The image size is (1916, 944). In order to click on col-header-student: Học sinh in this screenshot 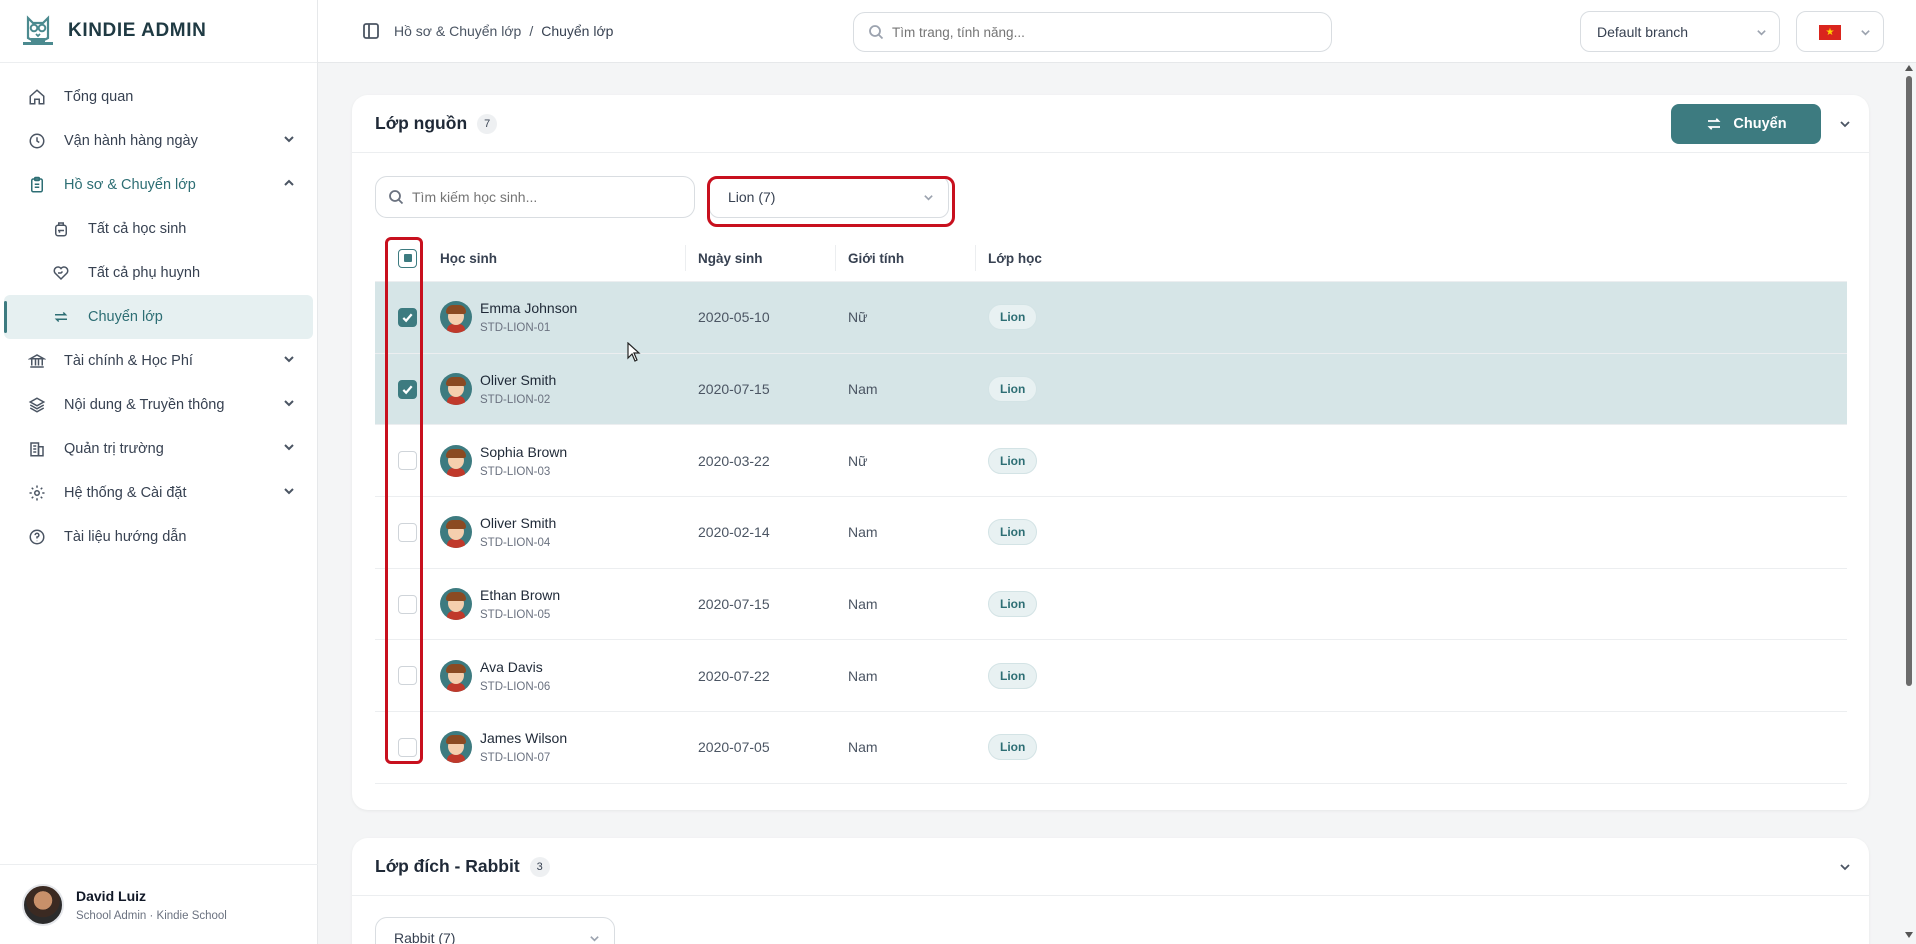, I will do `click(569, 258)`.